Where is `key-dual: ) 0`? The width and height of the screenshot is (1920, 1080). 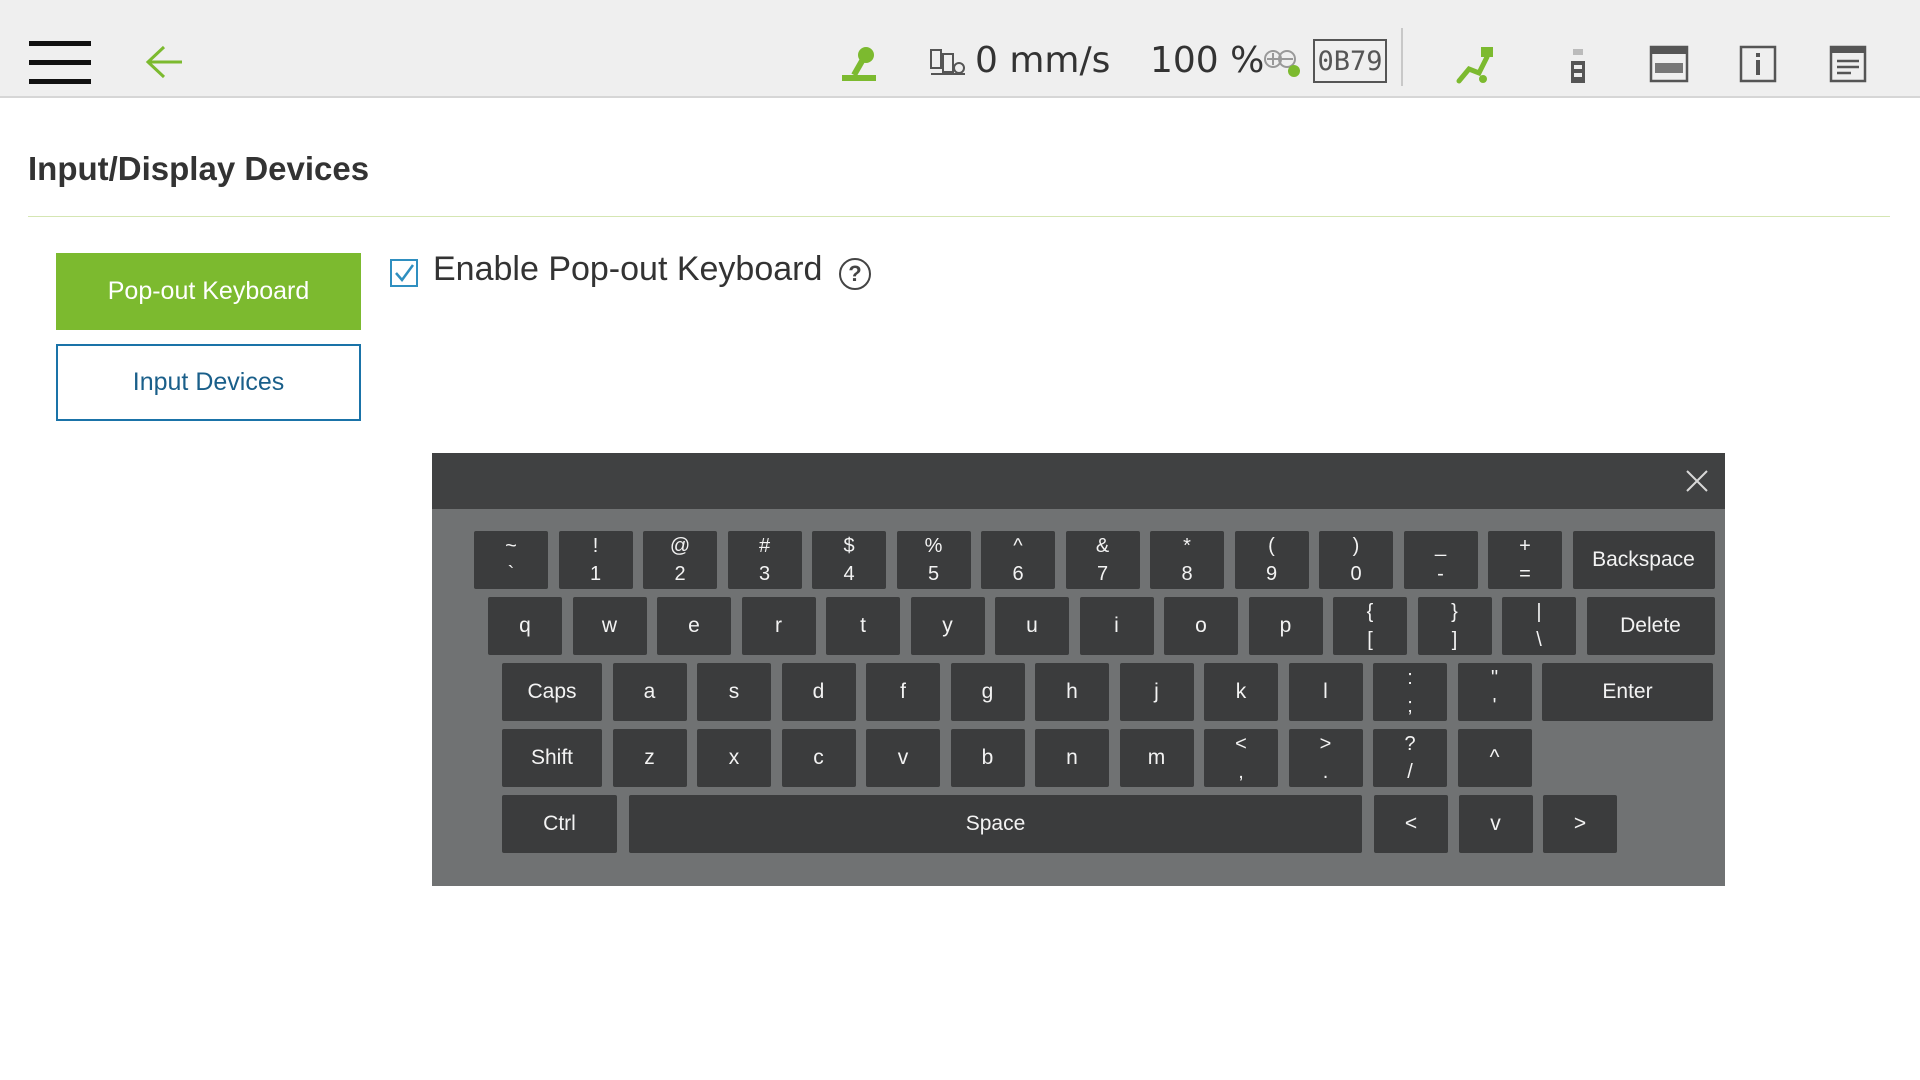 key-dual: ) 0 is located at coordinates (1356, 560).